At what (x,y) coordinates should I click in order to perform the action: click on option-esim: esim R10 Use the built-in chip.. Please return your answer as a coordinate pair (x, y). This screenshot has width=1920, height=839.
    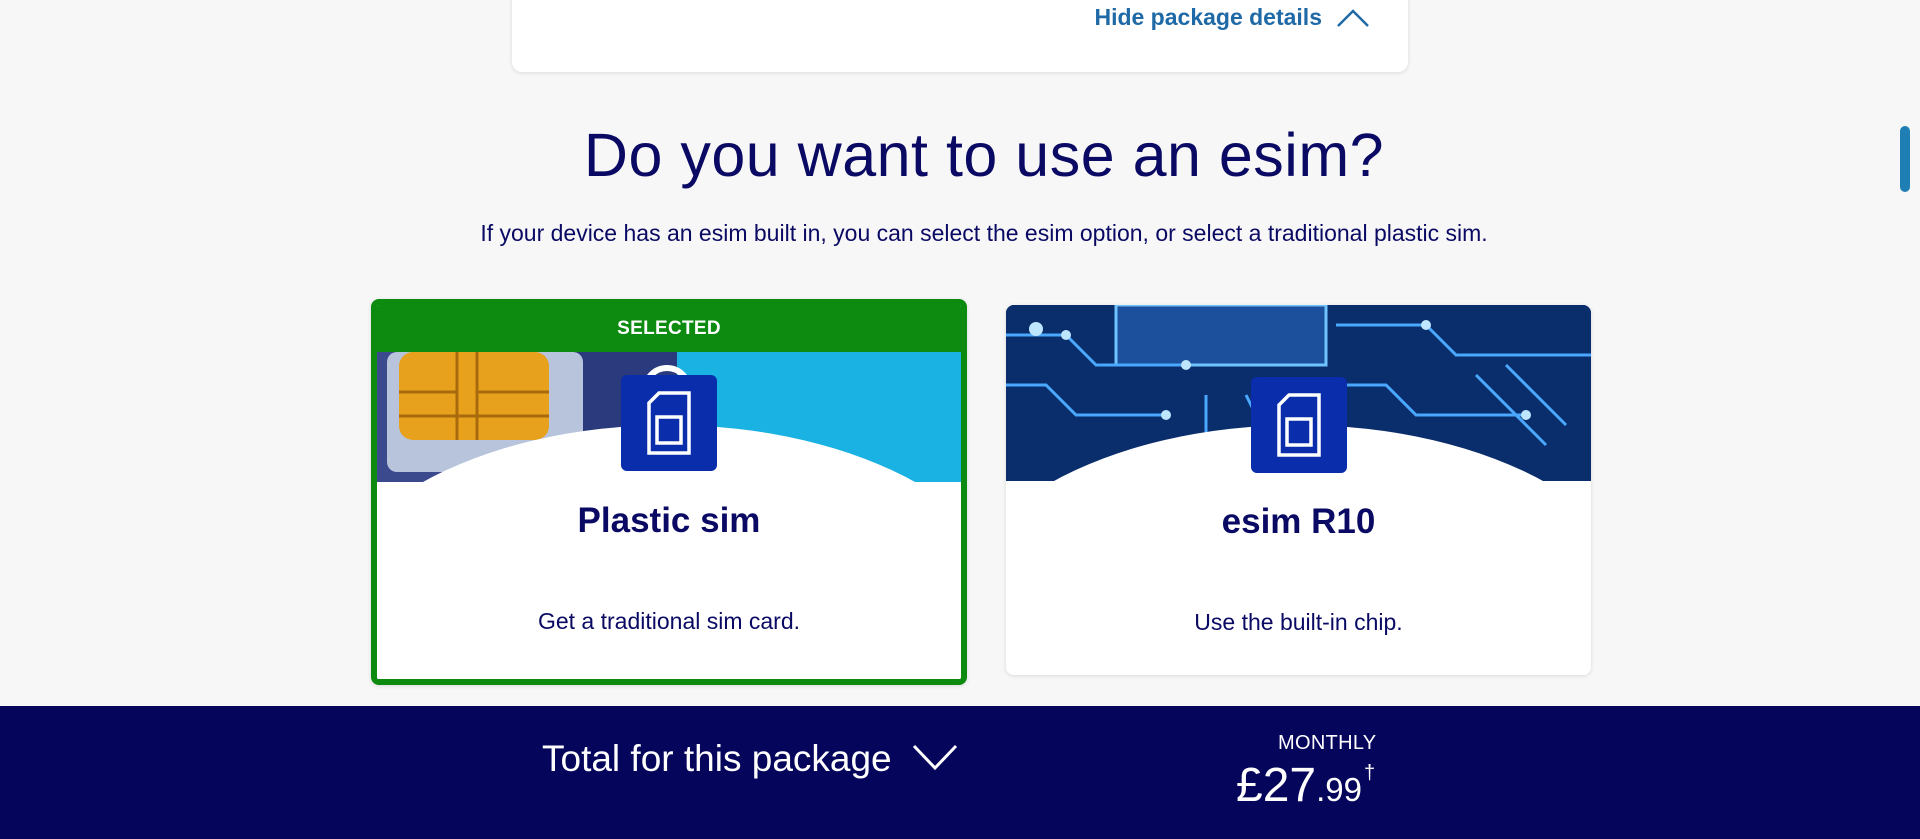
    Looking at the image, I should click on (1298, 490).